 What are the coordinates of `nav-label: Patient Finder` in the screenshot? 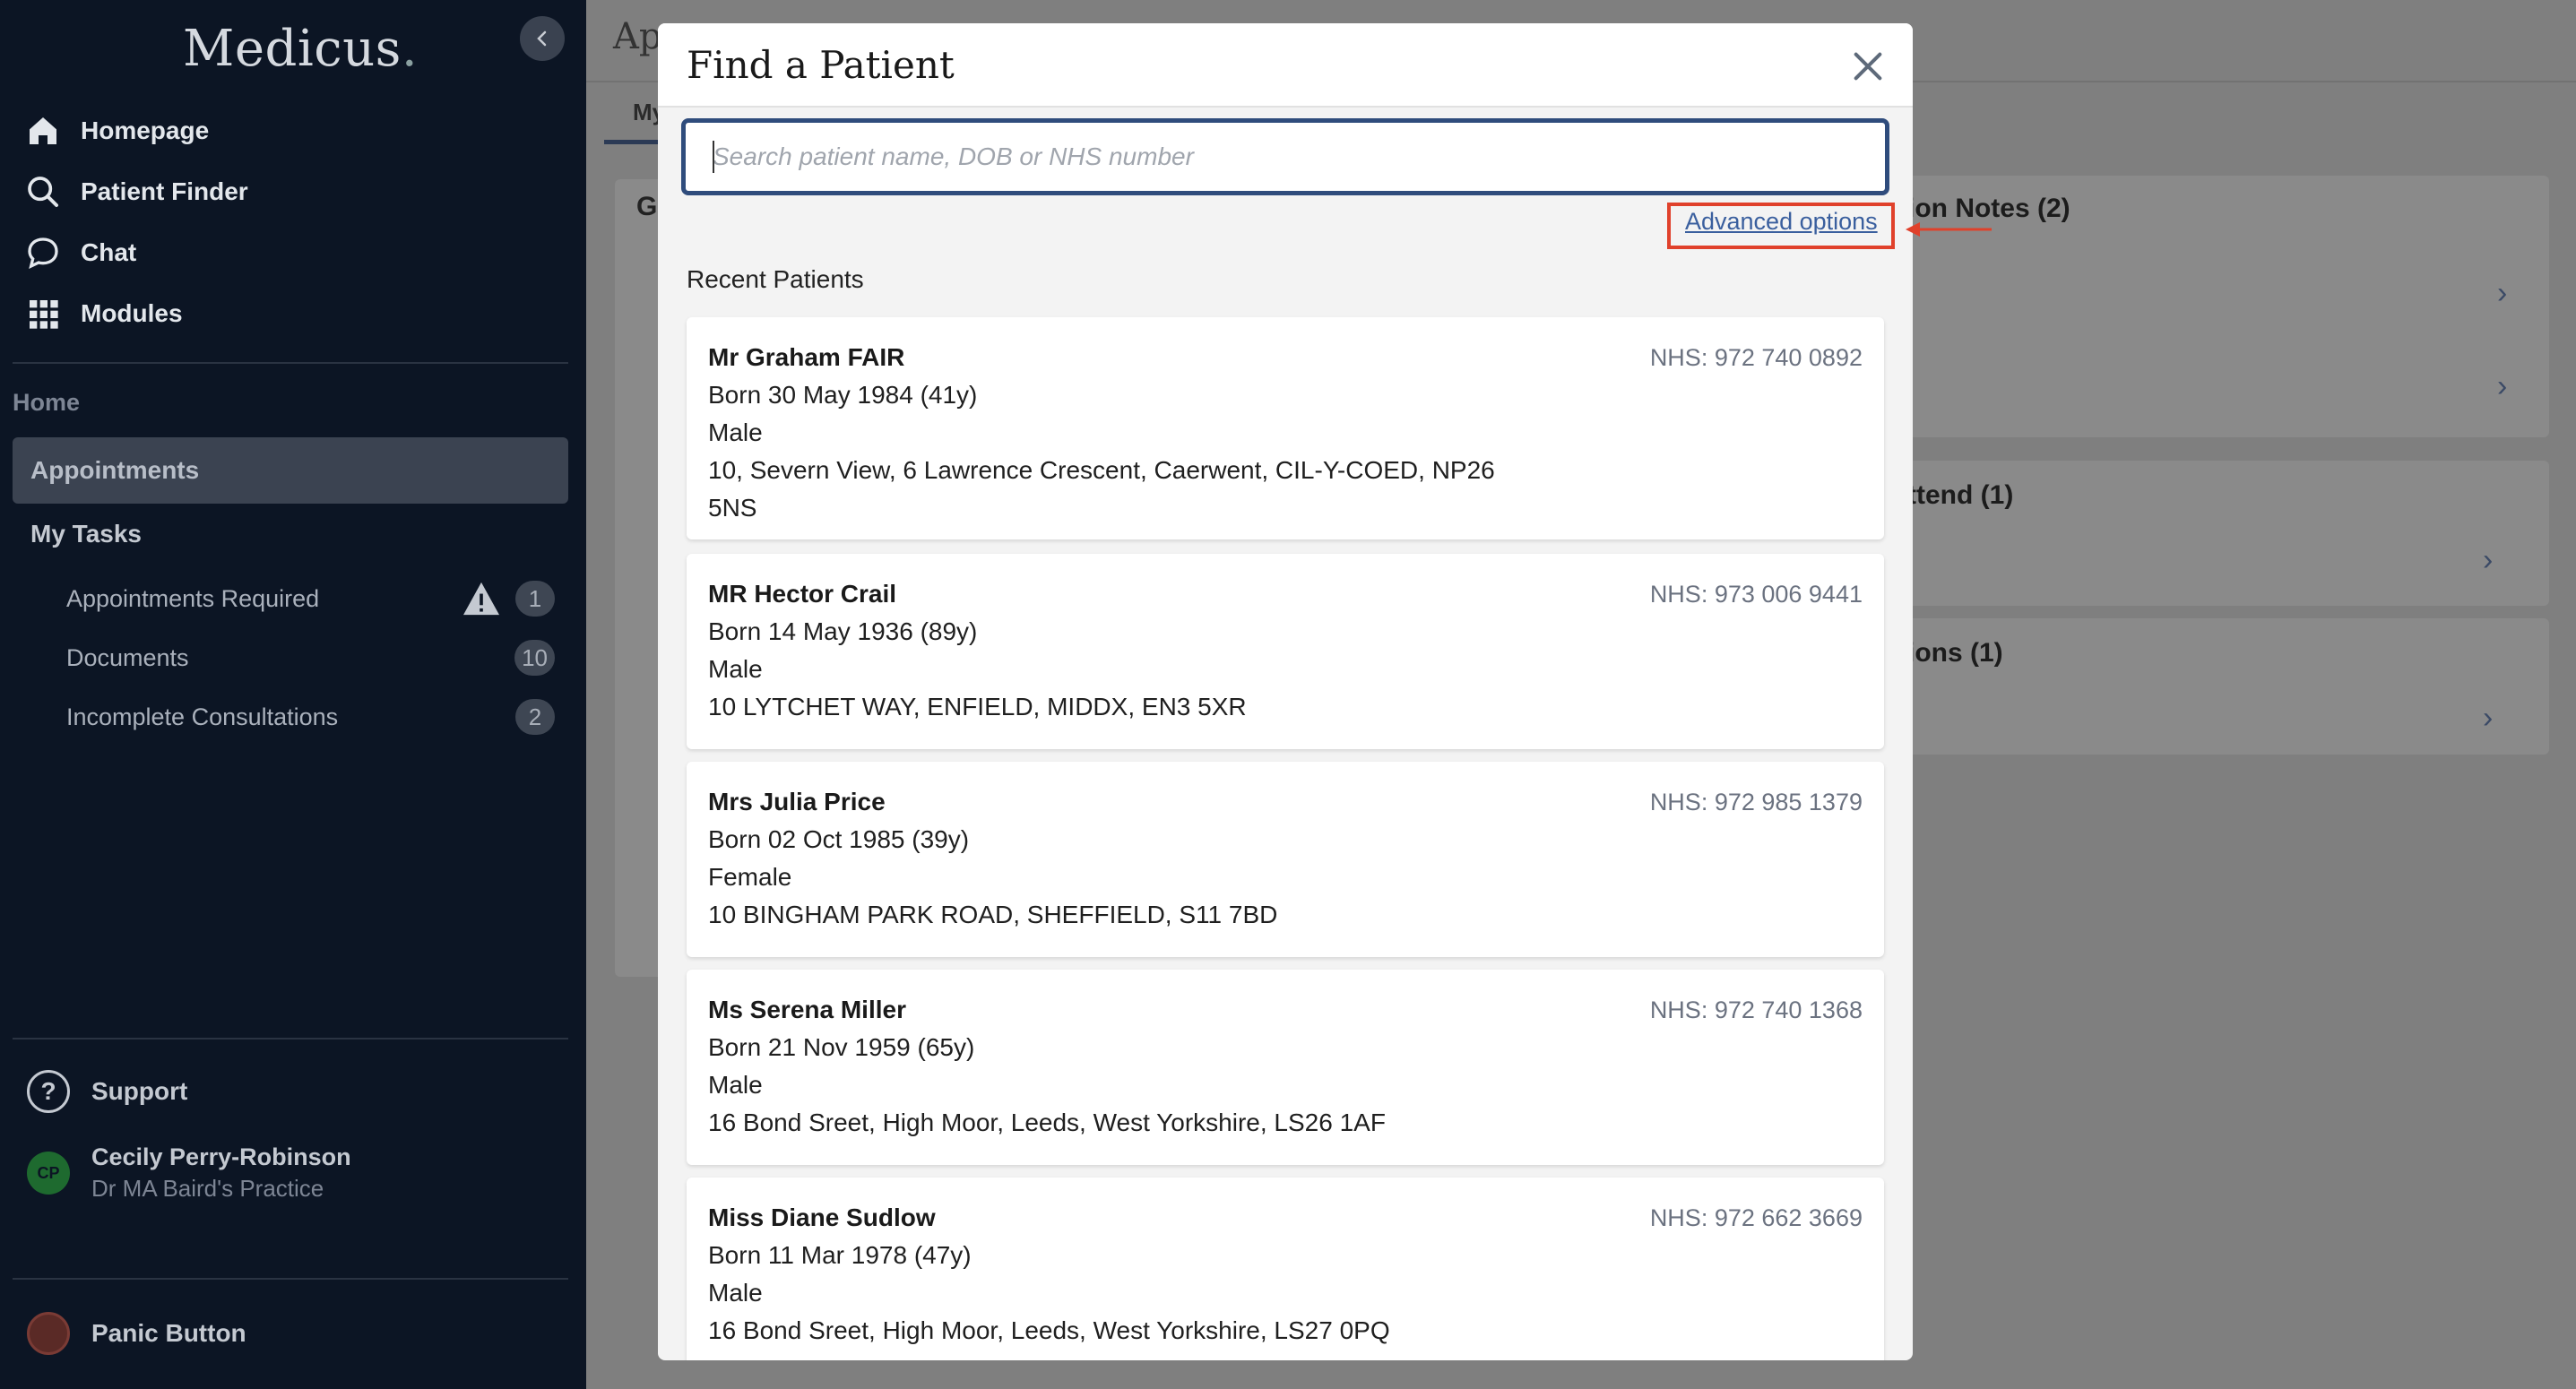 It's located at (164, 191).